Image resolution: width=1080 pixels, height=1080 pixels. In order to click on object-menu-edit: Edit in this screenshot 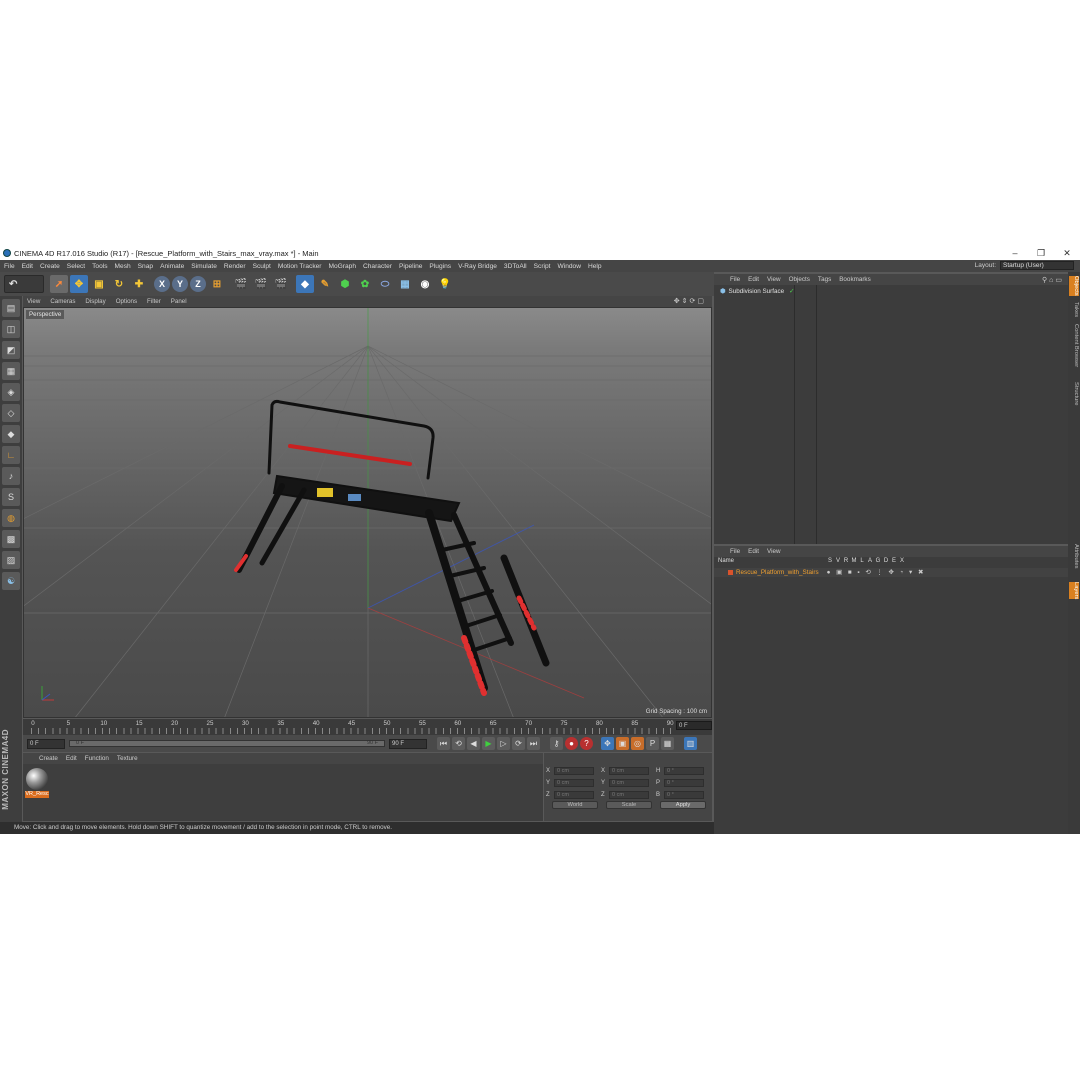, I will do `click(753, 279)`.